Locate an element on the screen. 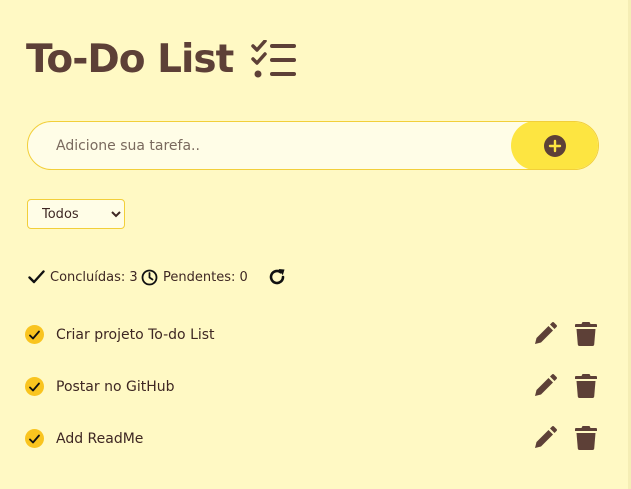 The height and width of the screenshot is (489, 631). pending-count: Pendentes: 0 is located at coordinates (205, 277).